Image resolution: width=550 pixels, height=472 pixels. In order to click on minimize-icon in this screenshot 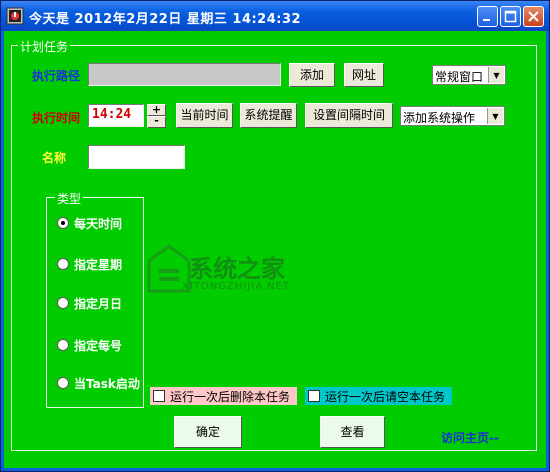, I will do `click(486, 20)`.